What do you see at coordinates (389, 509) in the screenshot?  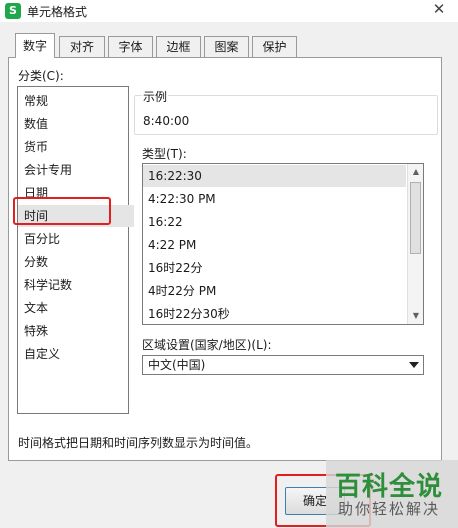 I see `watermark-subtitle: 助你轻松解决` at bounding box center [389, 509].